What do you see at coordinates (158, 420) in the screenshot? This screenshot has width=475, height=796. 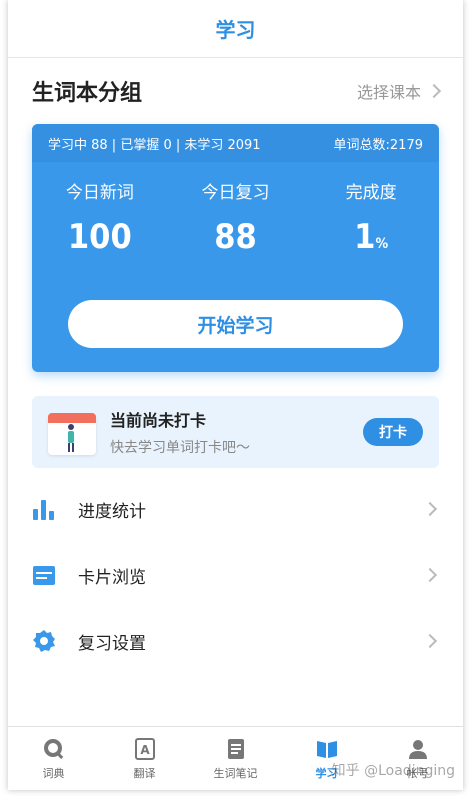 I see `checkin-title: 当前尚未打卡` at bounding box center [158, 420].